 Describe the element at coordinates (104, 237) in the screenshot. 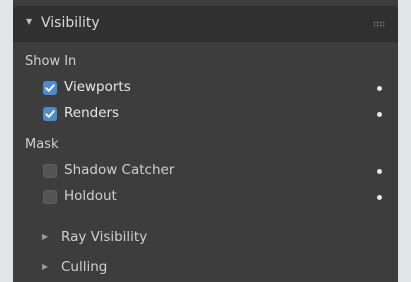

I see `ray-visibility-label: Ray Visibility` at that location.